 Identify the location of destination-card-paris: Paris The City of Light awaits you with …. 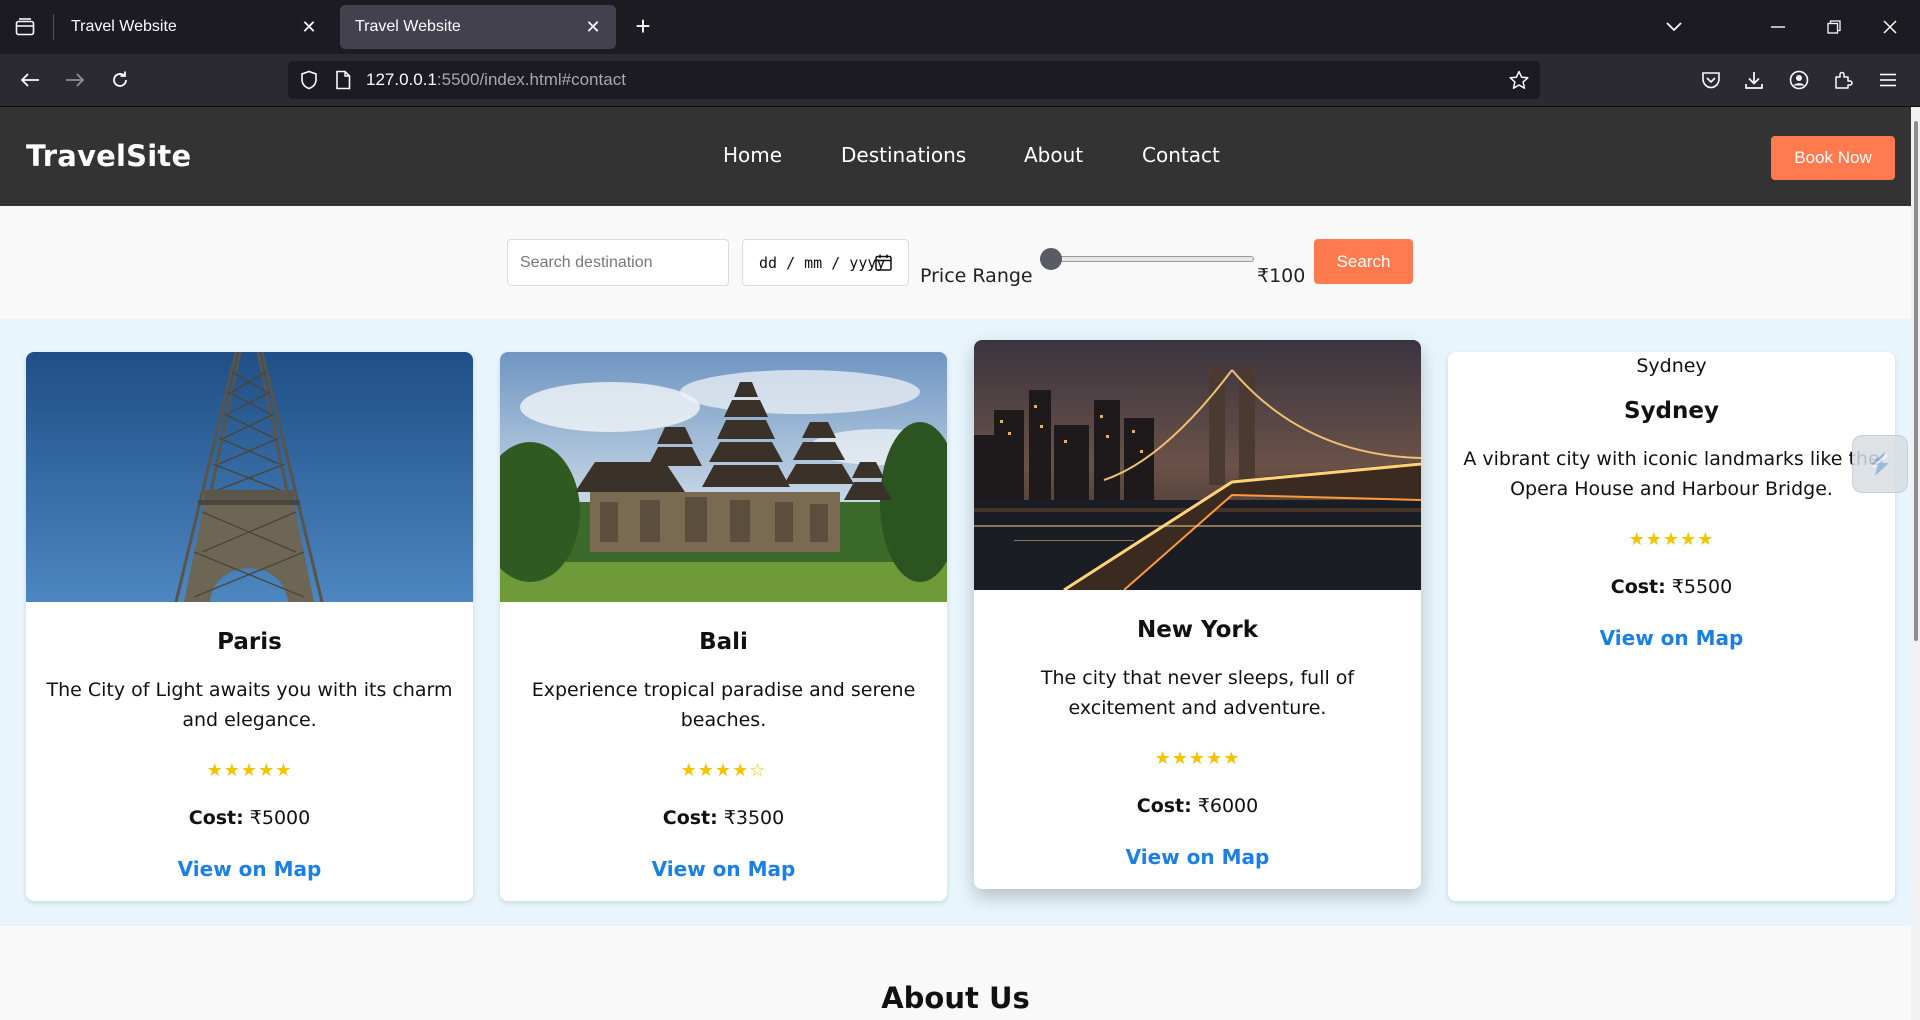
(249, 626).